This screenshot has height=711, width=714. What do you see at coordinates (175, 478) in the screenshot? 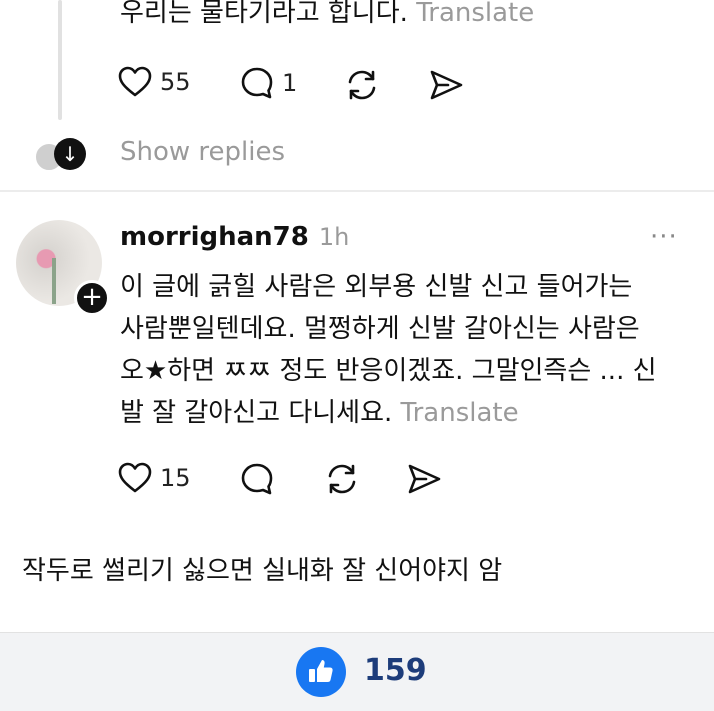
I see `like-count: 15` at bounding box center [175, 478].